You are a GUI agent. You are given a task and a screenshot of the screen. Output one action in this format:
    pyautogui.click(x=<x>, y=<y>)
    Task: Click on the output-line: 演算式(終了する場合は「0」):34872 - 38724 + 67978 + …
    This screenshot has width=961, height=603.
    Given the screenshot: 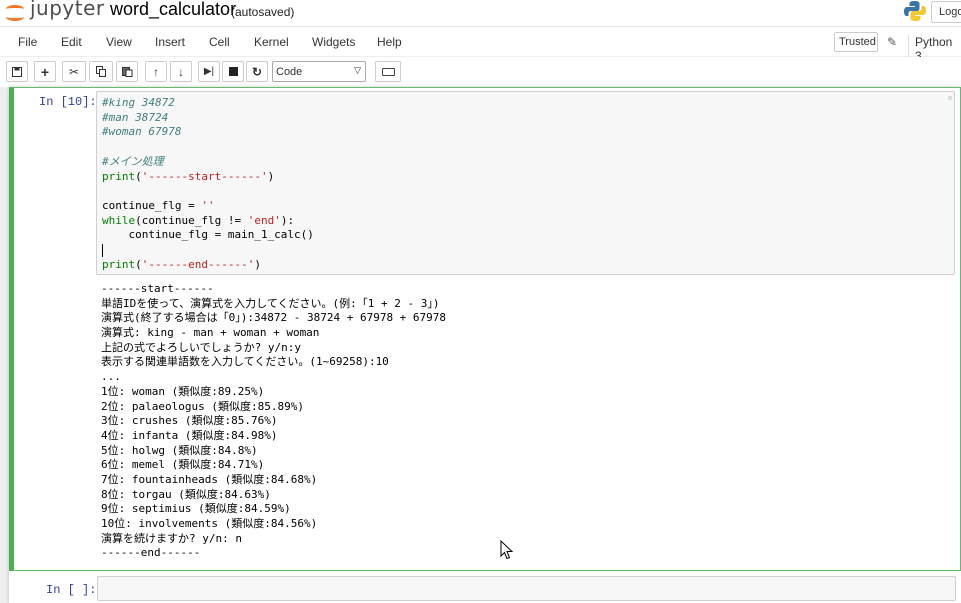 What is the action you would take?
    pyautogui.click(x=274, y=318)
    